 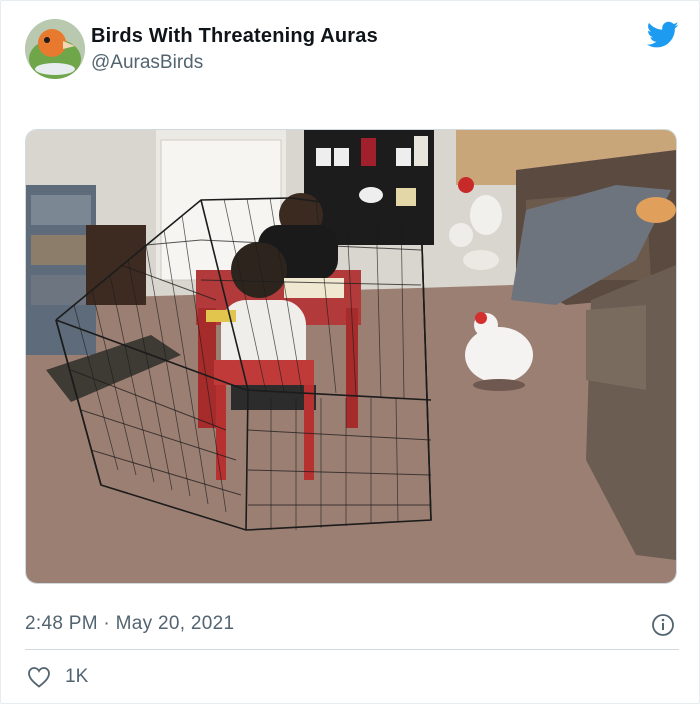 What do you see at coordinates (663, 625) in the screenshot?
I see `info-icon` at bounding box center [663, 625].